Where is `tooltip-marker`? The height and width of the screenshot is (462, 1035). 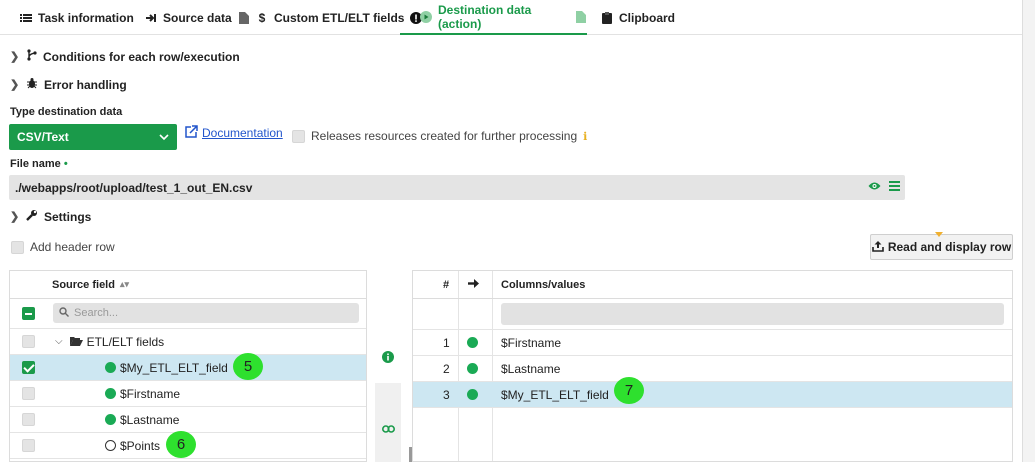 tooltip-marker is located at coordinates (939, 234).